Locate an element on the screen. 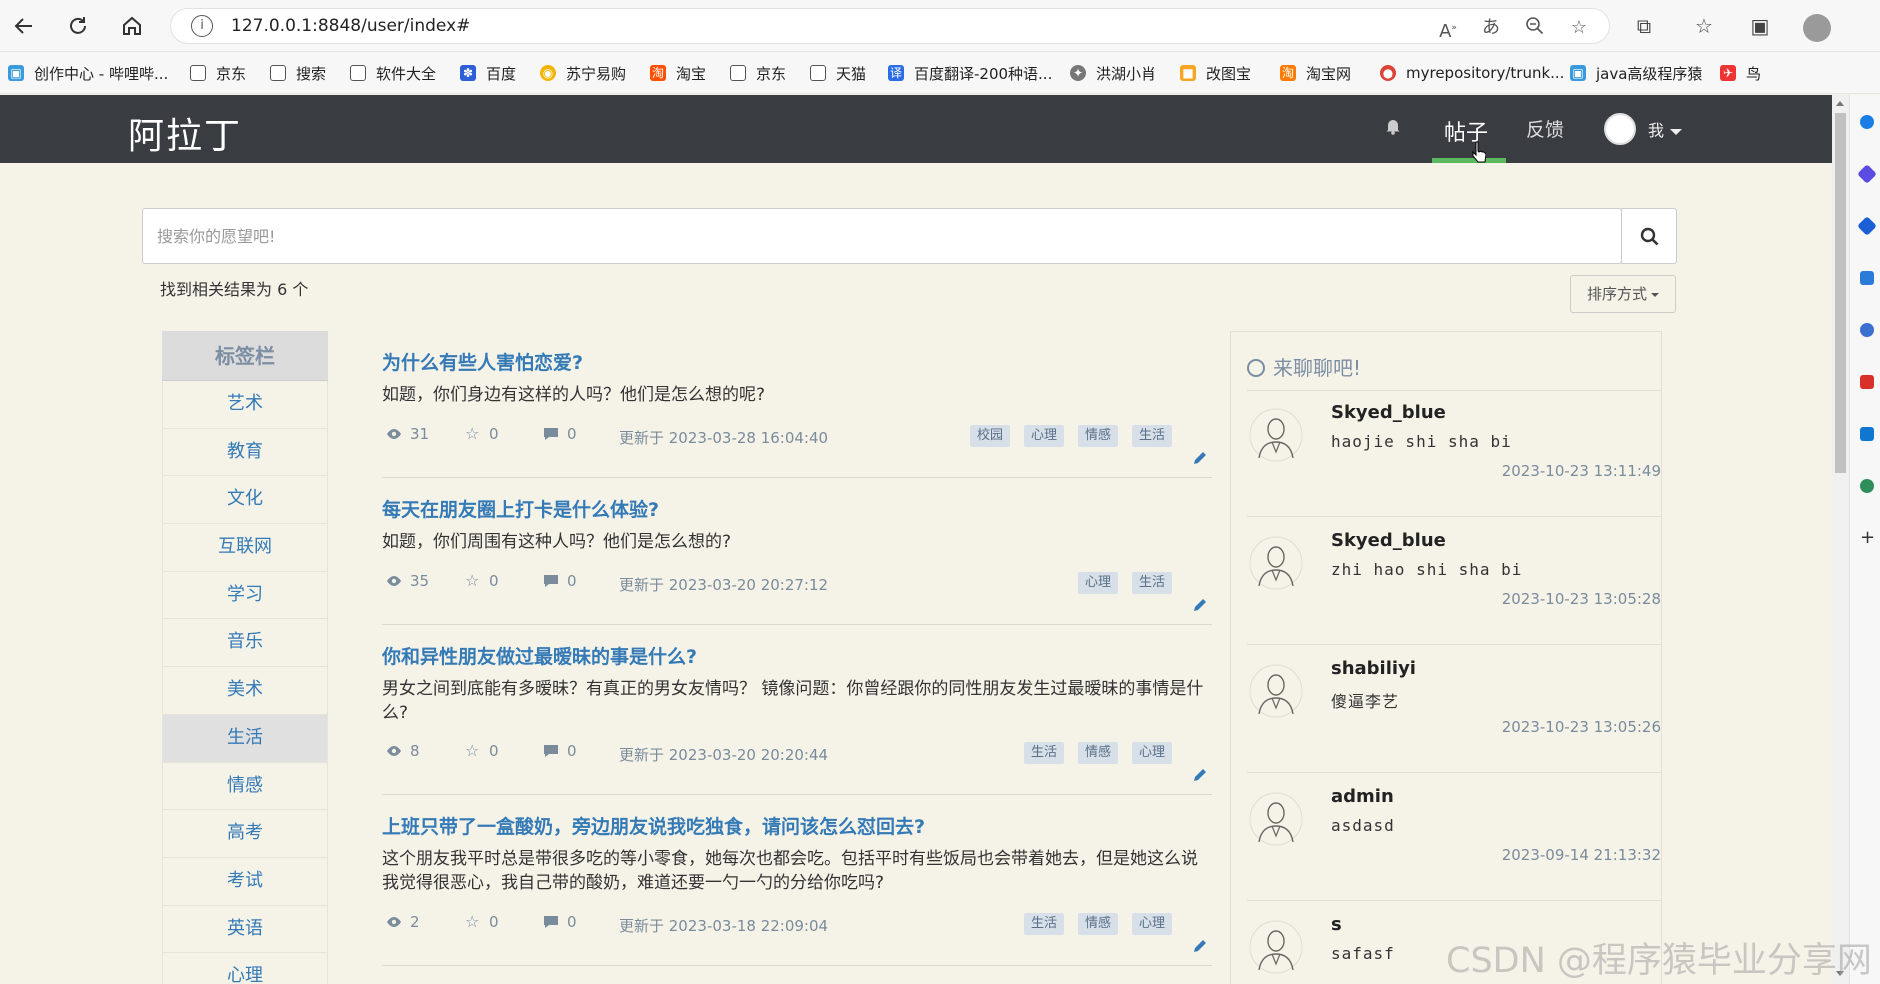 The height and width of the screenshot is (984, 1880). tag-item-life: 生活 is located at coordinates (245, 738).